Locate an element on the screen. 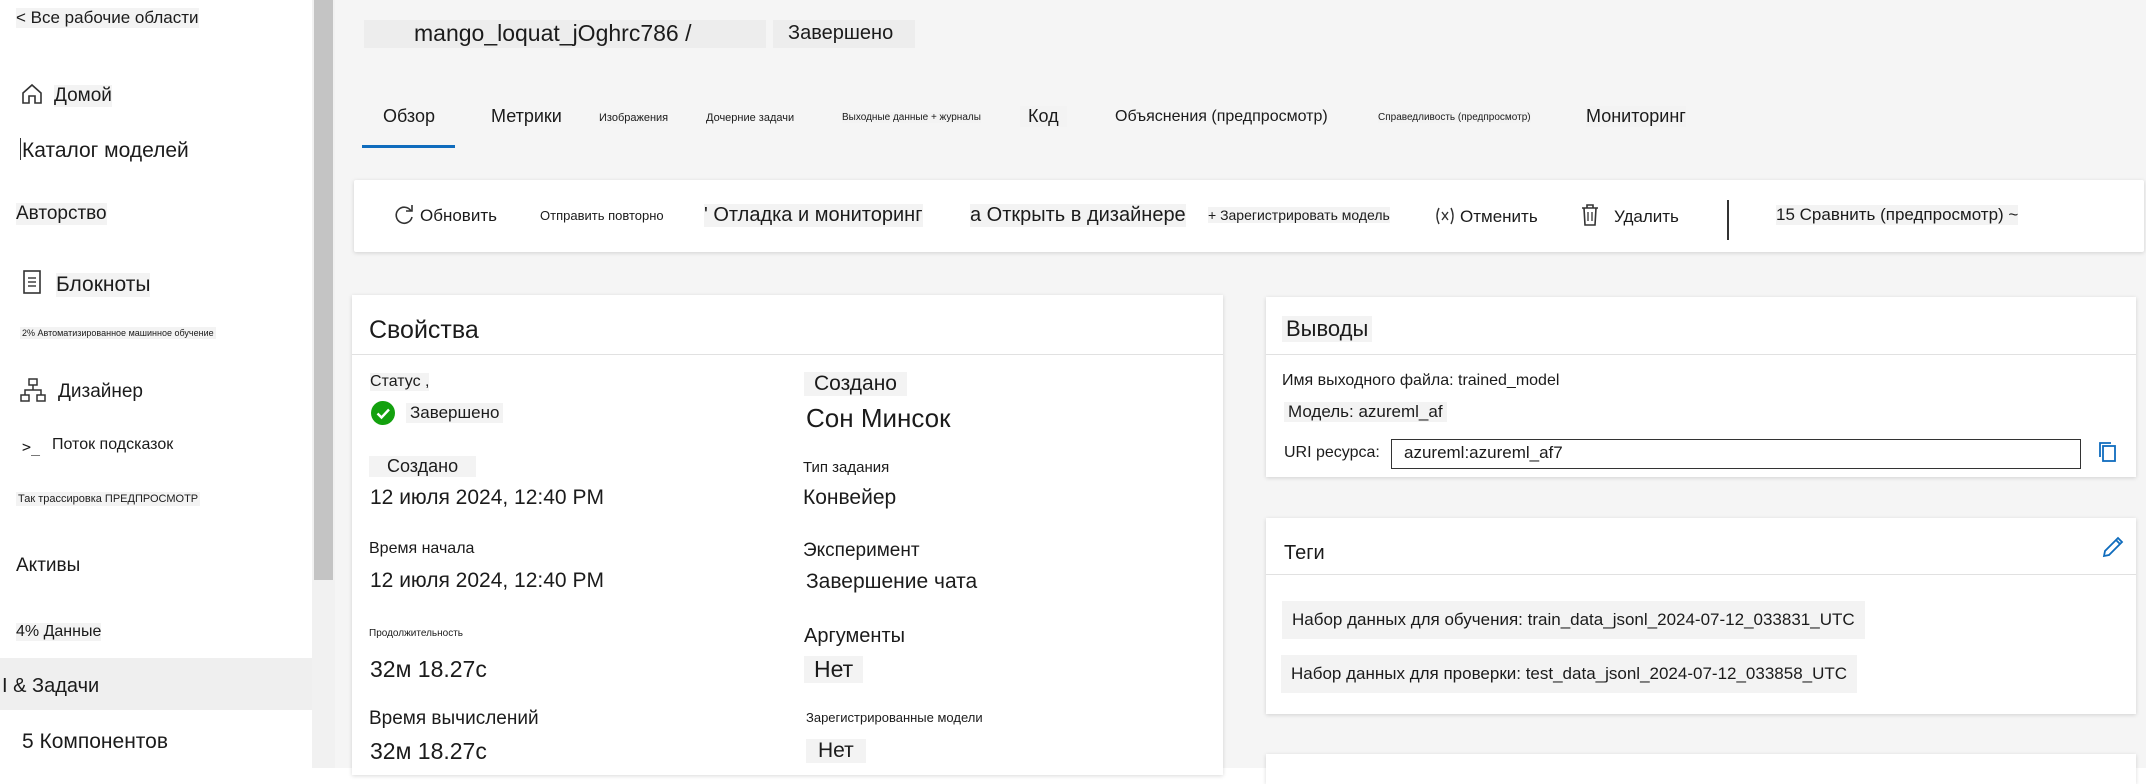  sidebar-item-model-catalog: Каталог моделей is located at coordinates (105, 151).